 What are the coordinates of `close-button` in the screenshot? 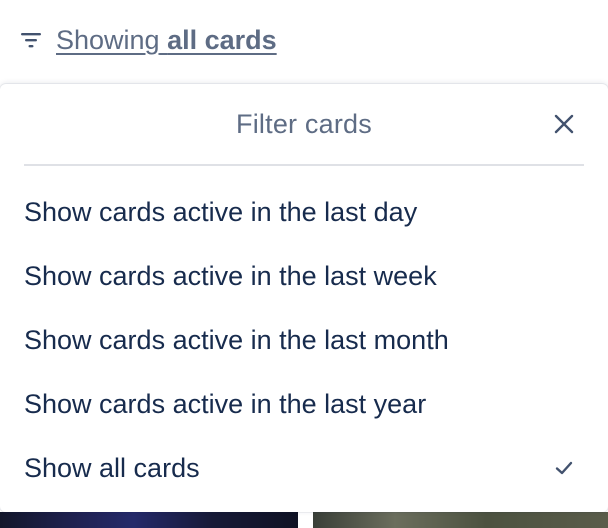 It's located at (564, 124).